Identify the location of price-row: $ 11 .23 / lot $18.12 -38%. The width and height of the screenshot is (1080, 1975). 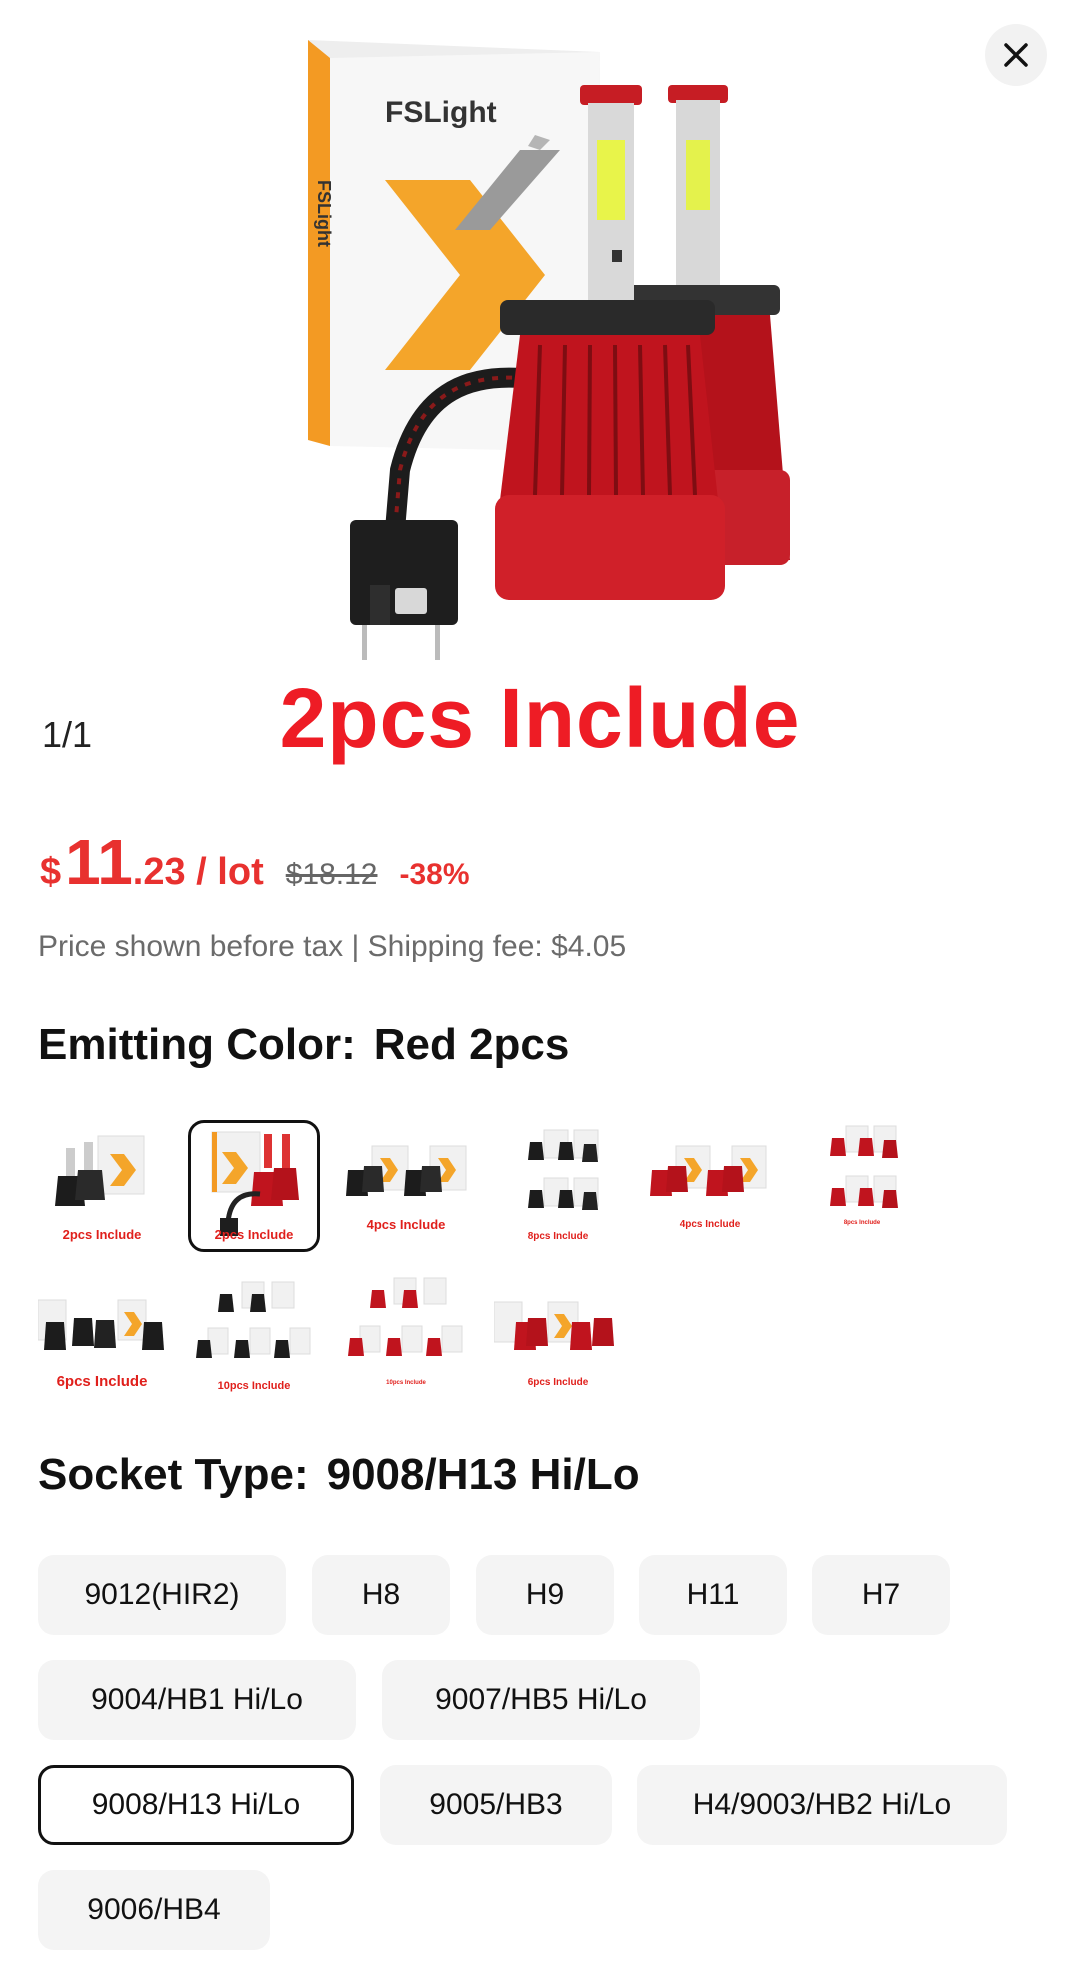
(255, 865).